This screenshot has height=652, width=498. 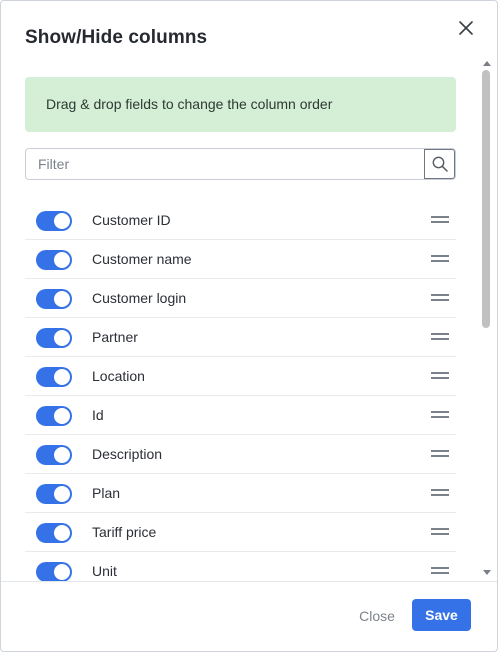 What do you see at coordinates (225, 164) in the screenshot?
I see `filter-input` at bounding box center [225, 164].